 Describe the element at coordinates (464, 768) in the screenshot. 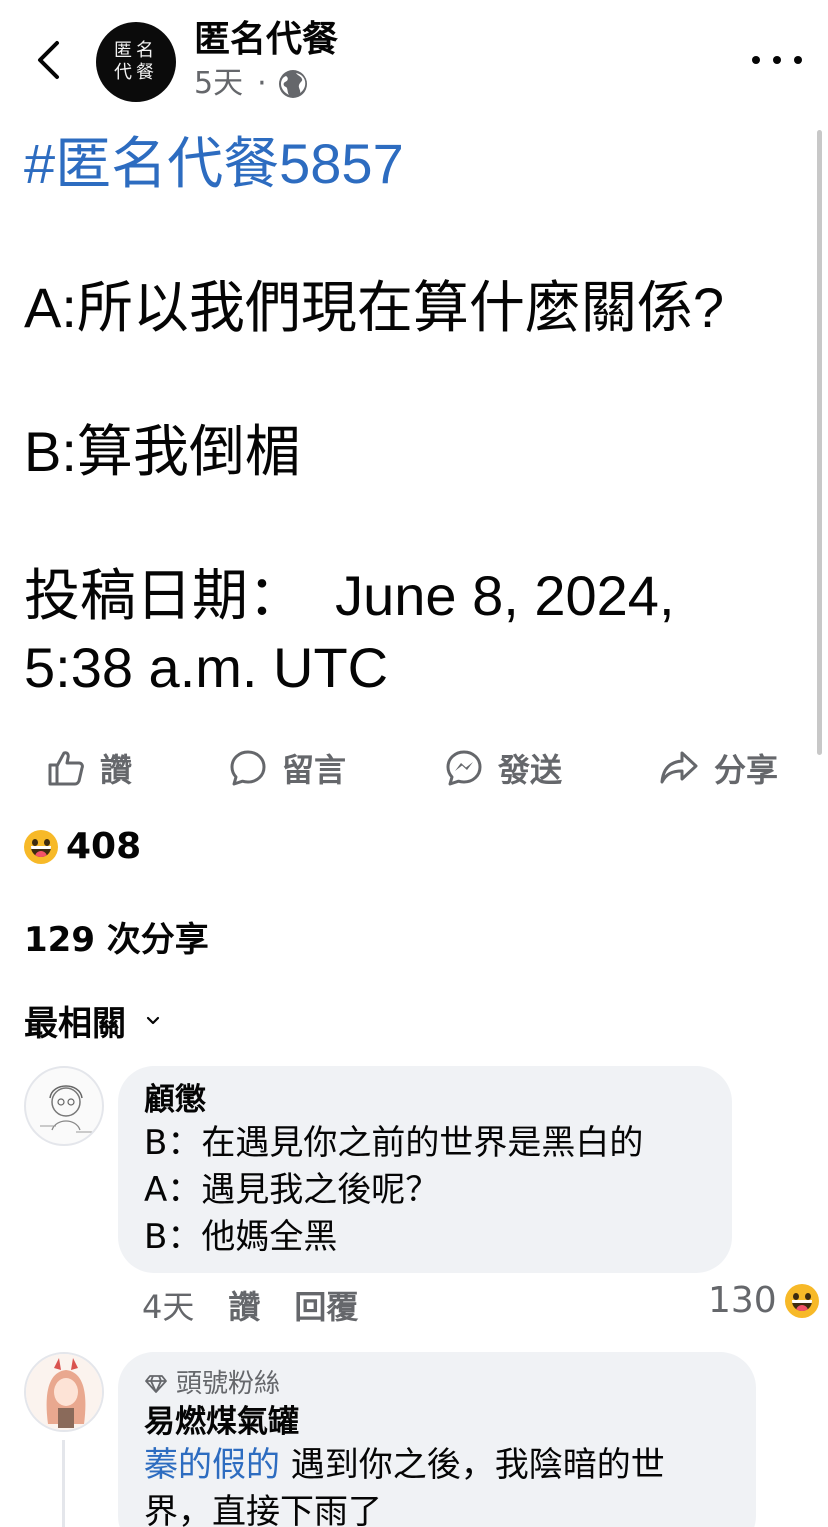

I see `messenger-icon` at that location.